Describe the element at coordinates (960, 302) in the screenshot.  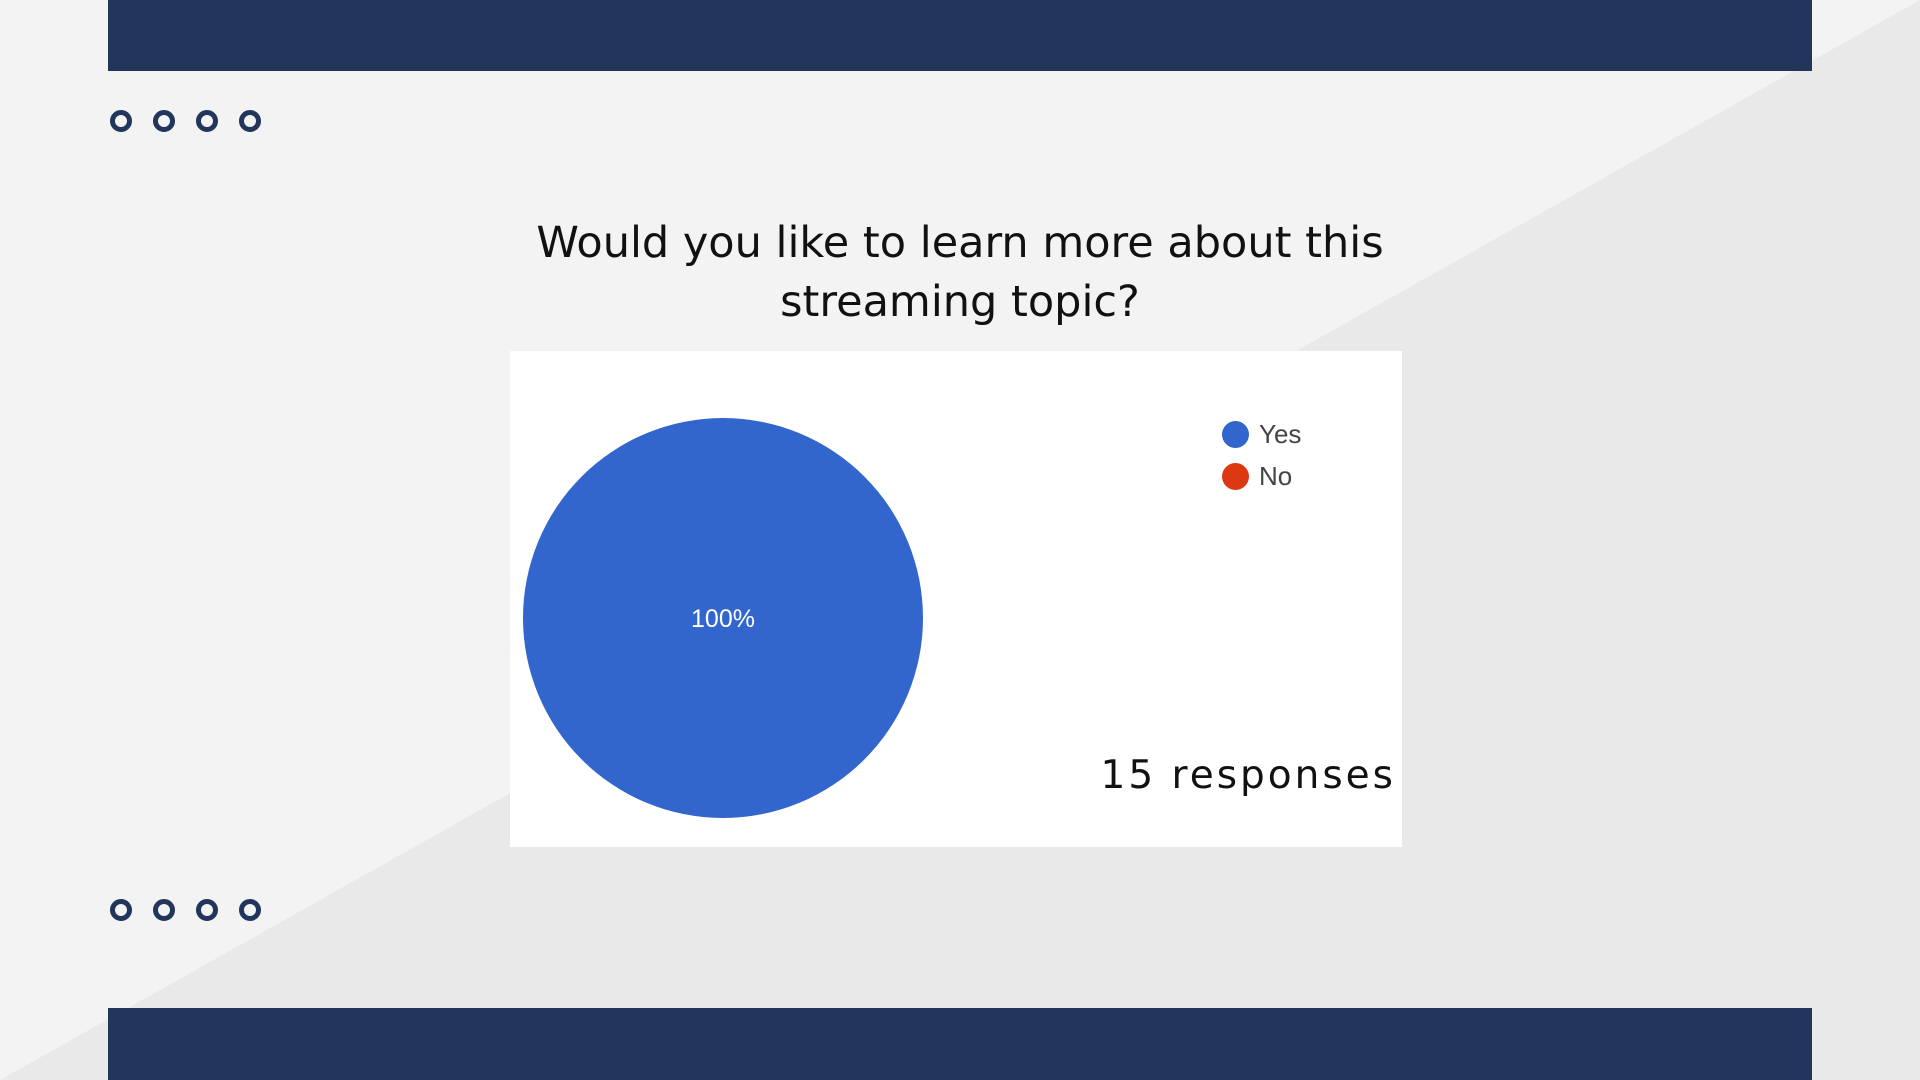
I see `question-line-2: streaming topic?` at that location.